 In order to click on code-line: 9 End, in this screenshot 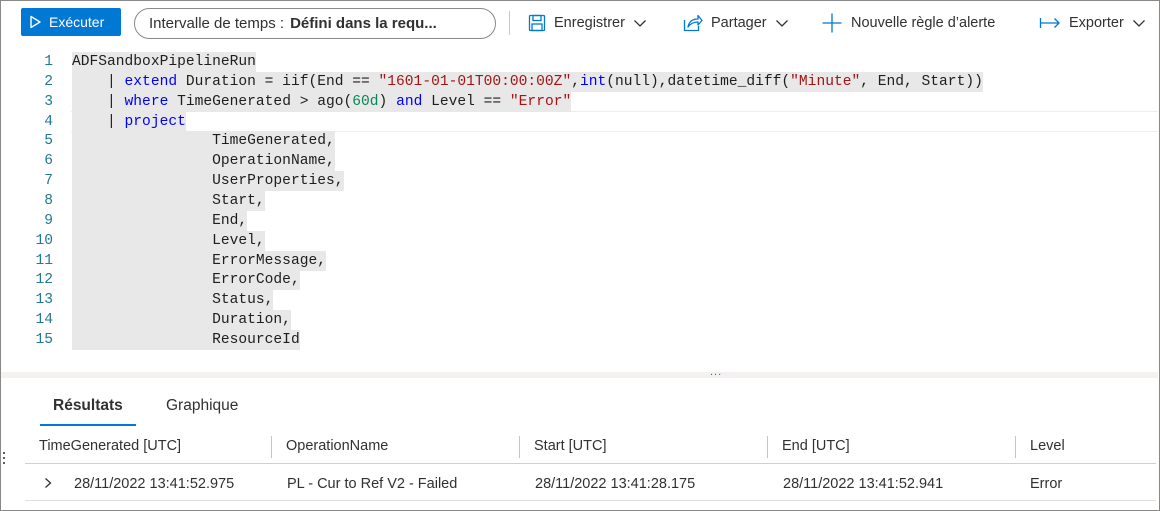, I will do `click(579, 220)`.